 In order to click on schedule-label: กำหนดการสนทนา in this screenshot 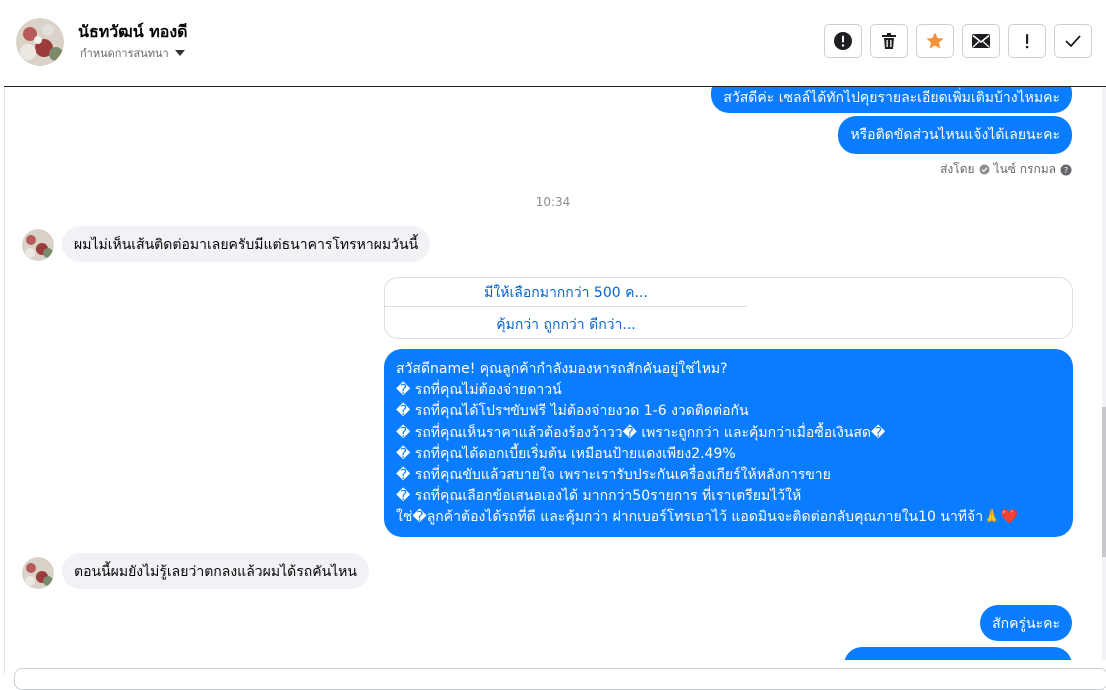, I will do `click(124, 53)`.